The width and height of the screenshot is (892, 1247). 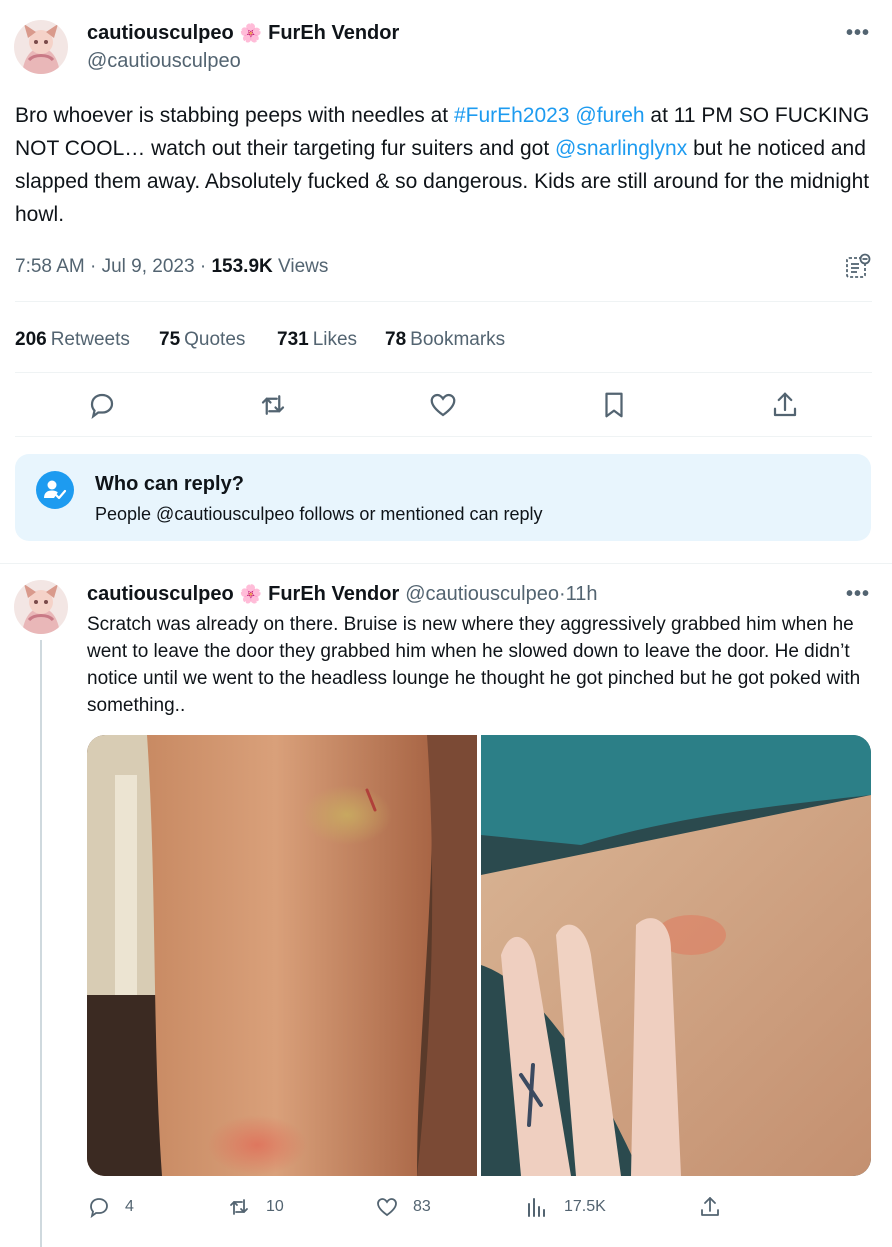 I want to click on views-count: 153.9K, so click(x=242, y=266).